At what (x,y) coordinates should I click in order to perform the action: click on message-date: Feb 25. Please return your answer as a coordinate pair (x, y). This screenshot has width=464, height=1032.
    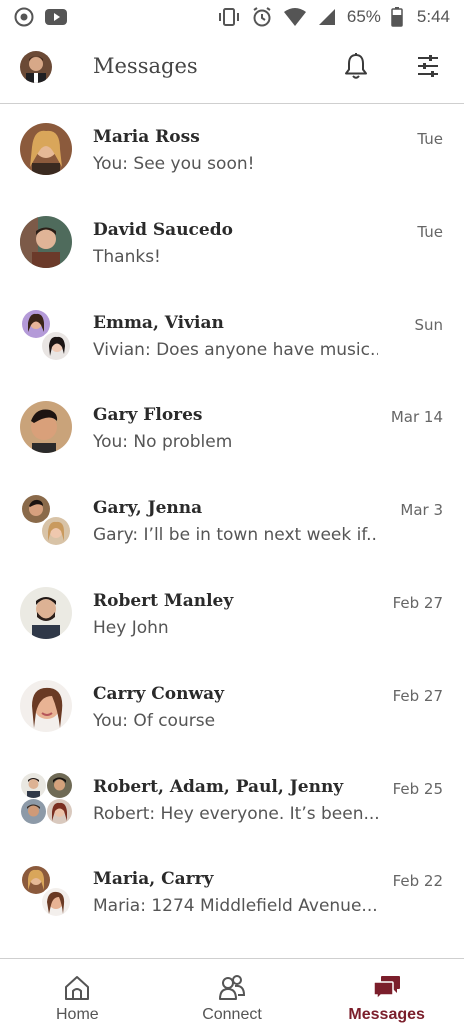
    Looking at the image, I should click on (417, 788).